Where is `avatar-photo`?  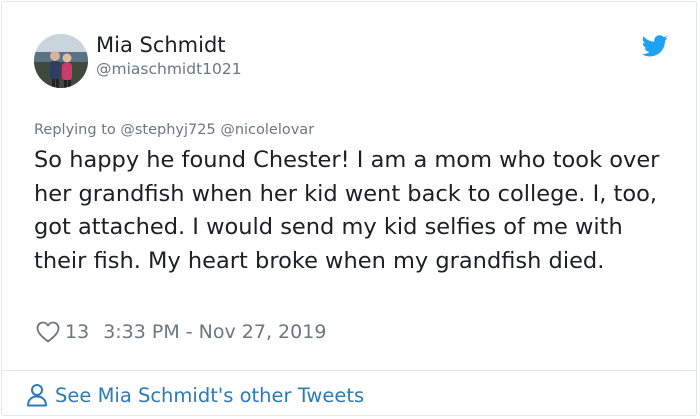
avatar-photo is located at coordinates (61, 61).